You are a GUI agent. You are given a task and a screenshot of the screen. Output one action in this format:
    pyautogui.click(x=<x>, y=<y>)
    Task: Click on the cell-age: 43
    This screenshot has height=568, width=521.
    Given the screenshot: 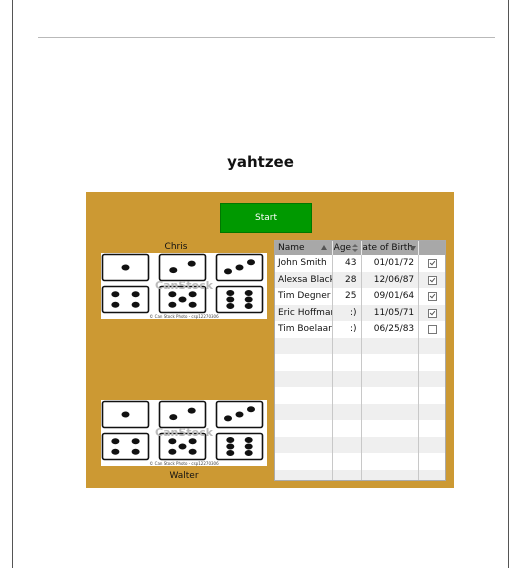 What is the action you would take?
    pyautogui.click(x=347, y=263)
    